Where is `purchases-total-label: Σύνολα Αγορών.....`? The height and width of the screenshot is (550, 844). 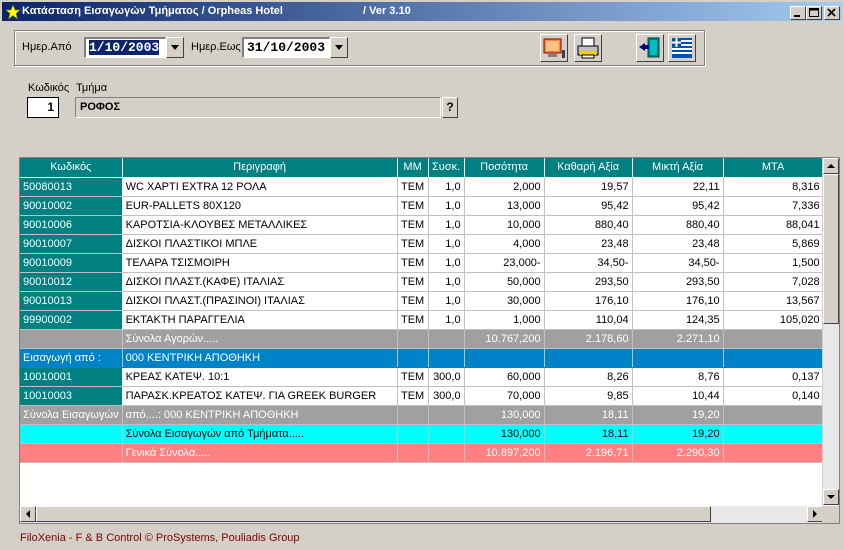
purchases-total-label: Σύνολα Αγορών..... is located at coordinates (260, 339).